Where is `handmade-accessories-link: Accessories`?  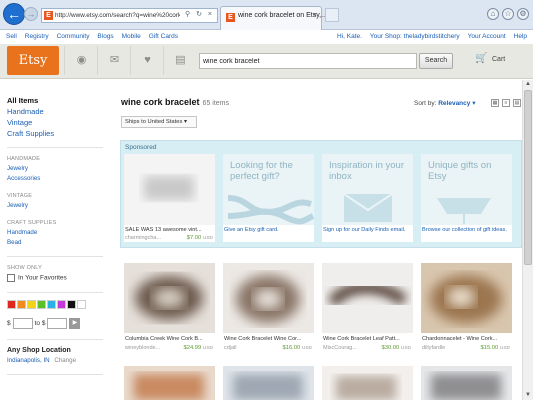
handmade-accessories-link: Accessories is located at coordinates (55, 180).